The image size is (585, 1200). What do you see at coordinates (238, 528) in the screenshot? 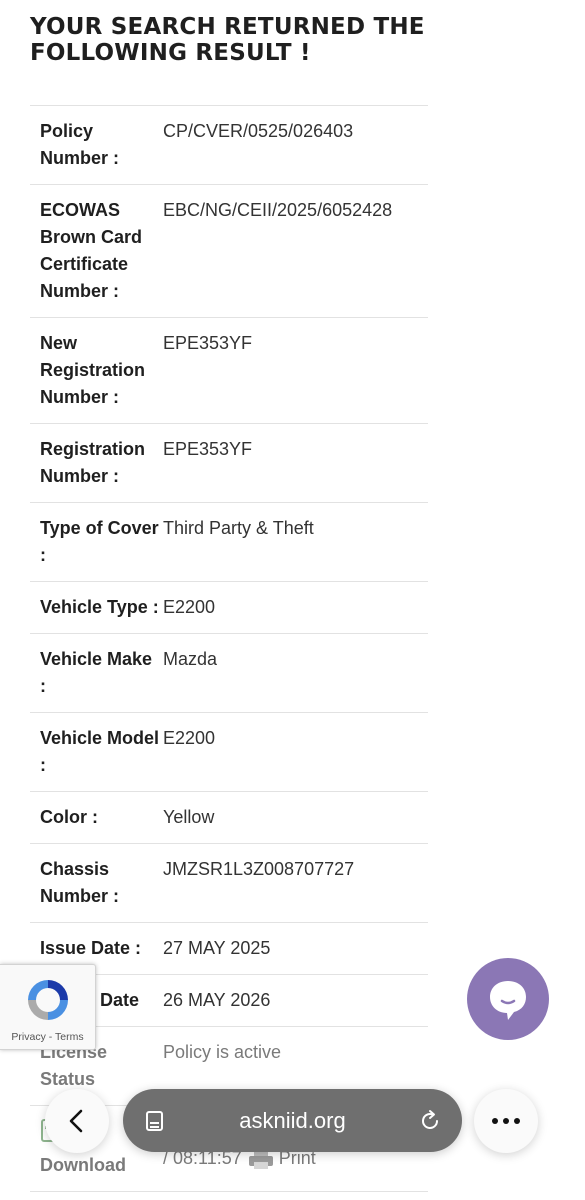
I see `row-value: Third Party & Theft` at bounding box center [238, 528].